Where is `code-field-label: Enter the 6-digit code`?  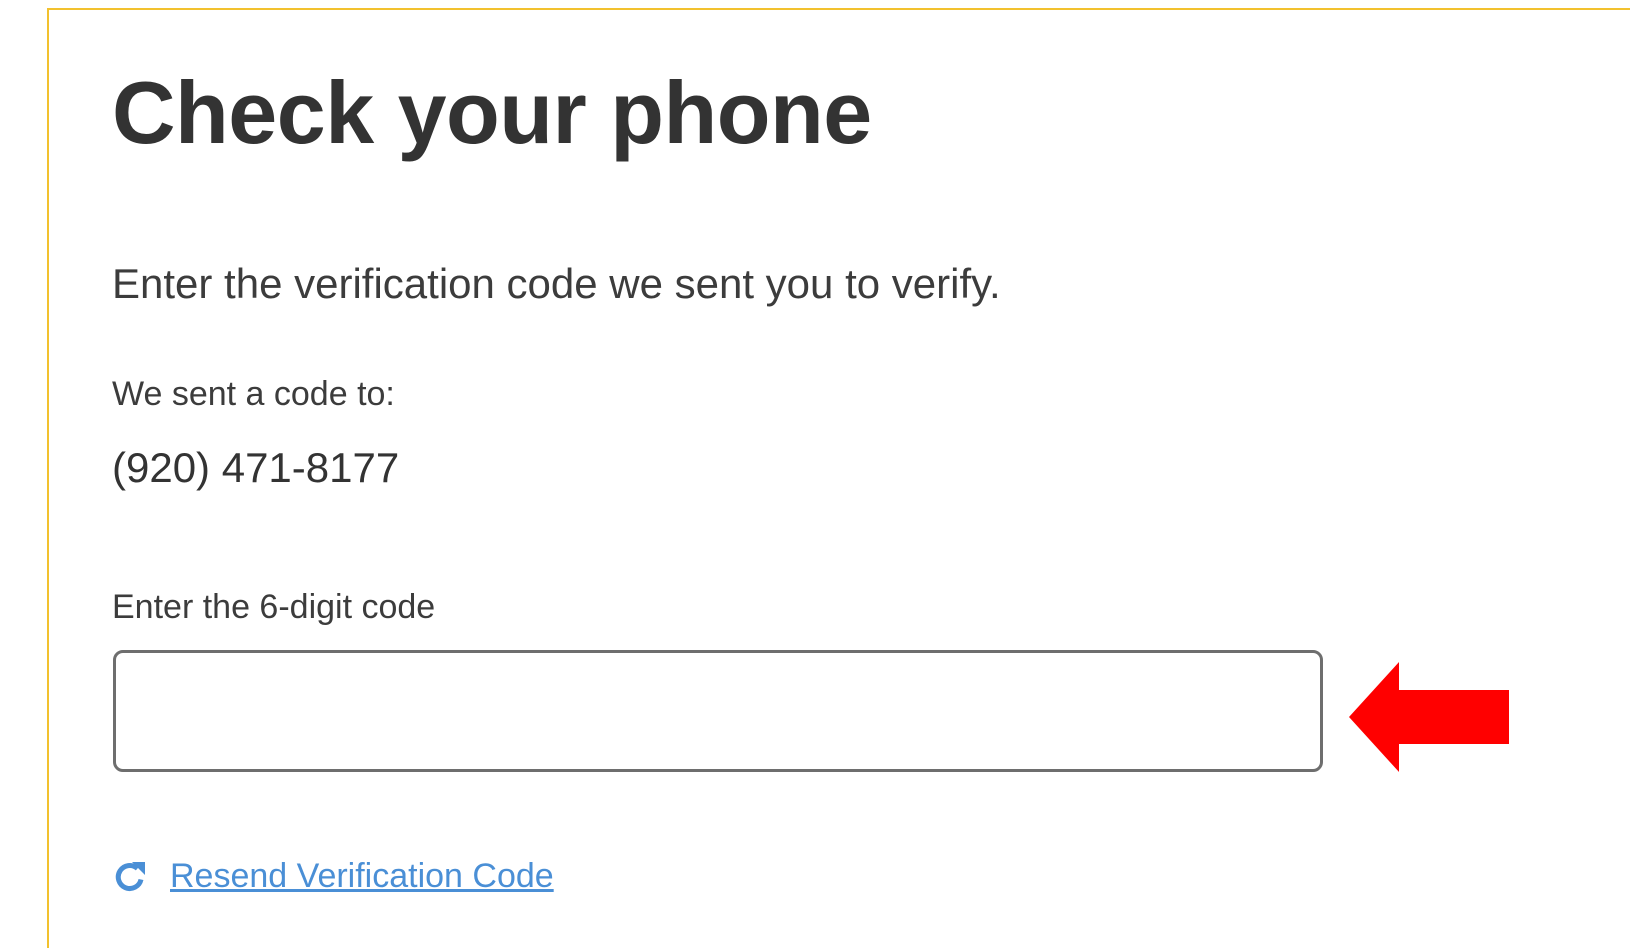
code-field-label: Enter the 6-digit code is located at coordinates (274, 607).